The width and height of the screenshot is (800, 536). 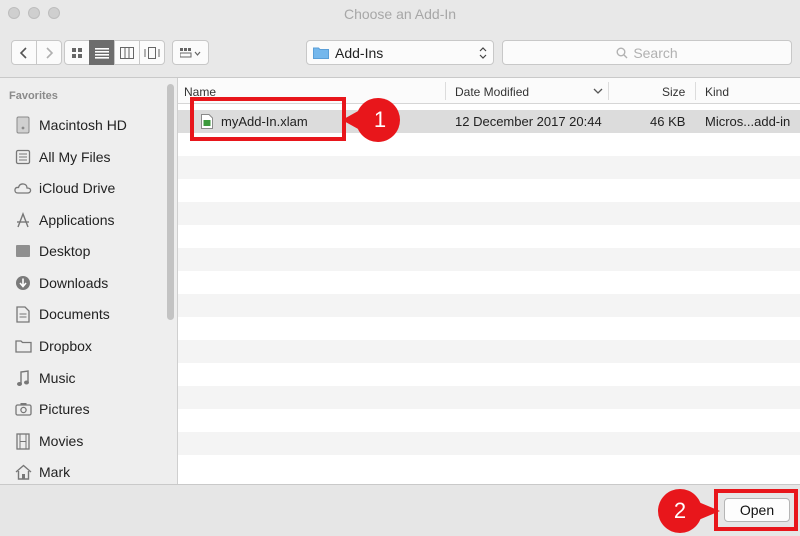 I want to click on column-view-button, so click(x=127, y=52).